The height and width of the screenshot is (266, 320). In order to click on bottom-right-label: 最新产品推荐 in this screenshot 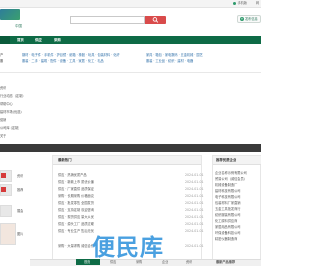, I will do `click(226, 262)`.